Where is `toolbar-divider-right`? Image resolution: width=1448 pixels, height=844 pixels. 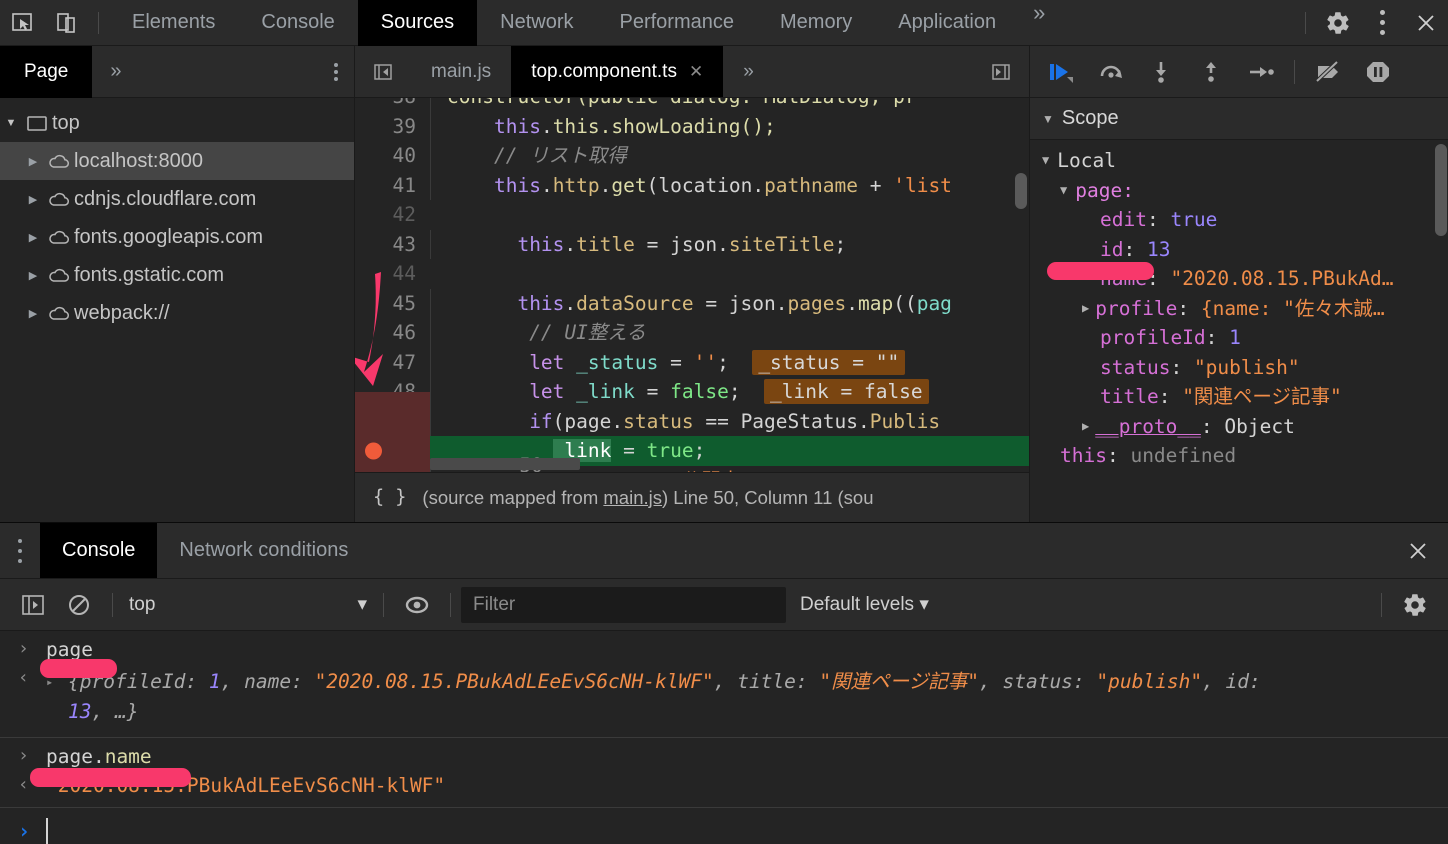 toolbar-divider-right is located at coordinates (1305, 22).